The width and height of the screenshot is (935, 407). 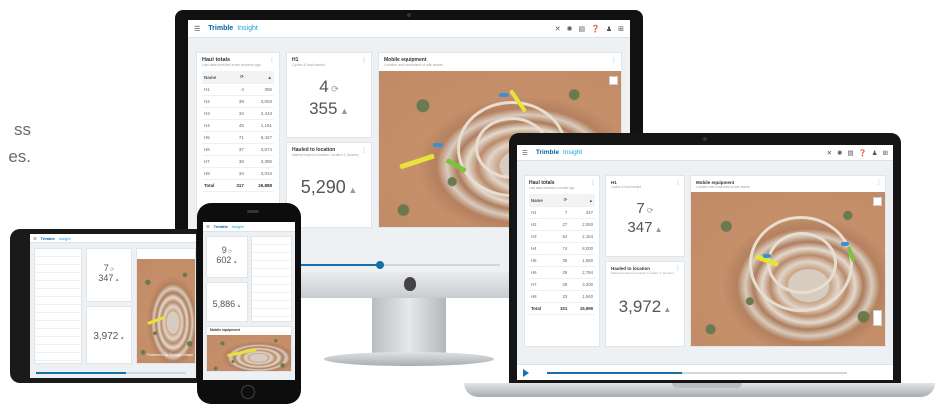 What do you see at coordinates (562, 260) in the screenshot?
I see `table-row: H5 35 1,560` at bounding box center [562, 260].